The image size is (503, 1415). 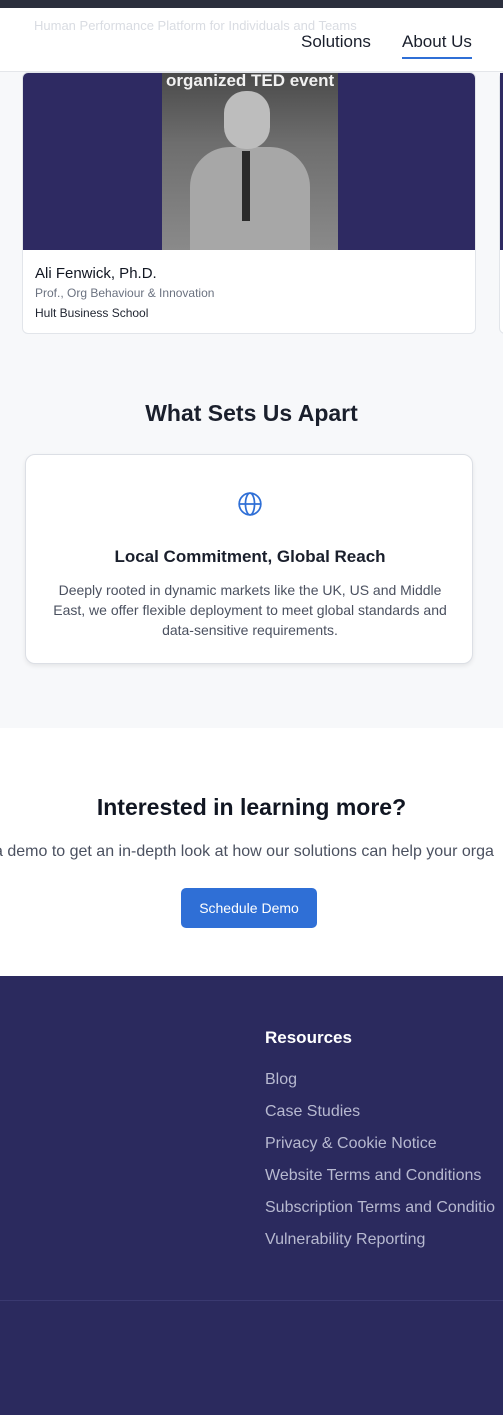 What do you see at coordinates (96, 273) in the screenshot?
I see `team-member-name: Ali Fenwick, Ph.D.` at bounding box center [96, 273].